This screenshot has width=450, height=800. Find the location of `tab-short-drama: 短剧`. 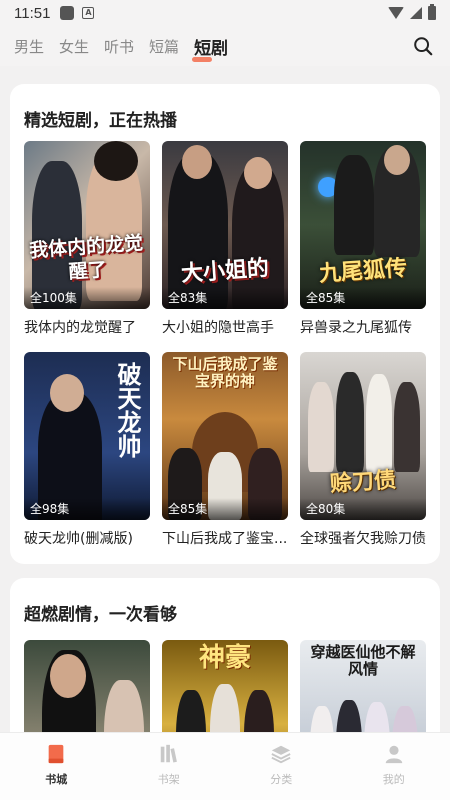

tab-short-drama: 短剧 is located at coordinates (210, 48).